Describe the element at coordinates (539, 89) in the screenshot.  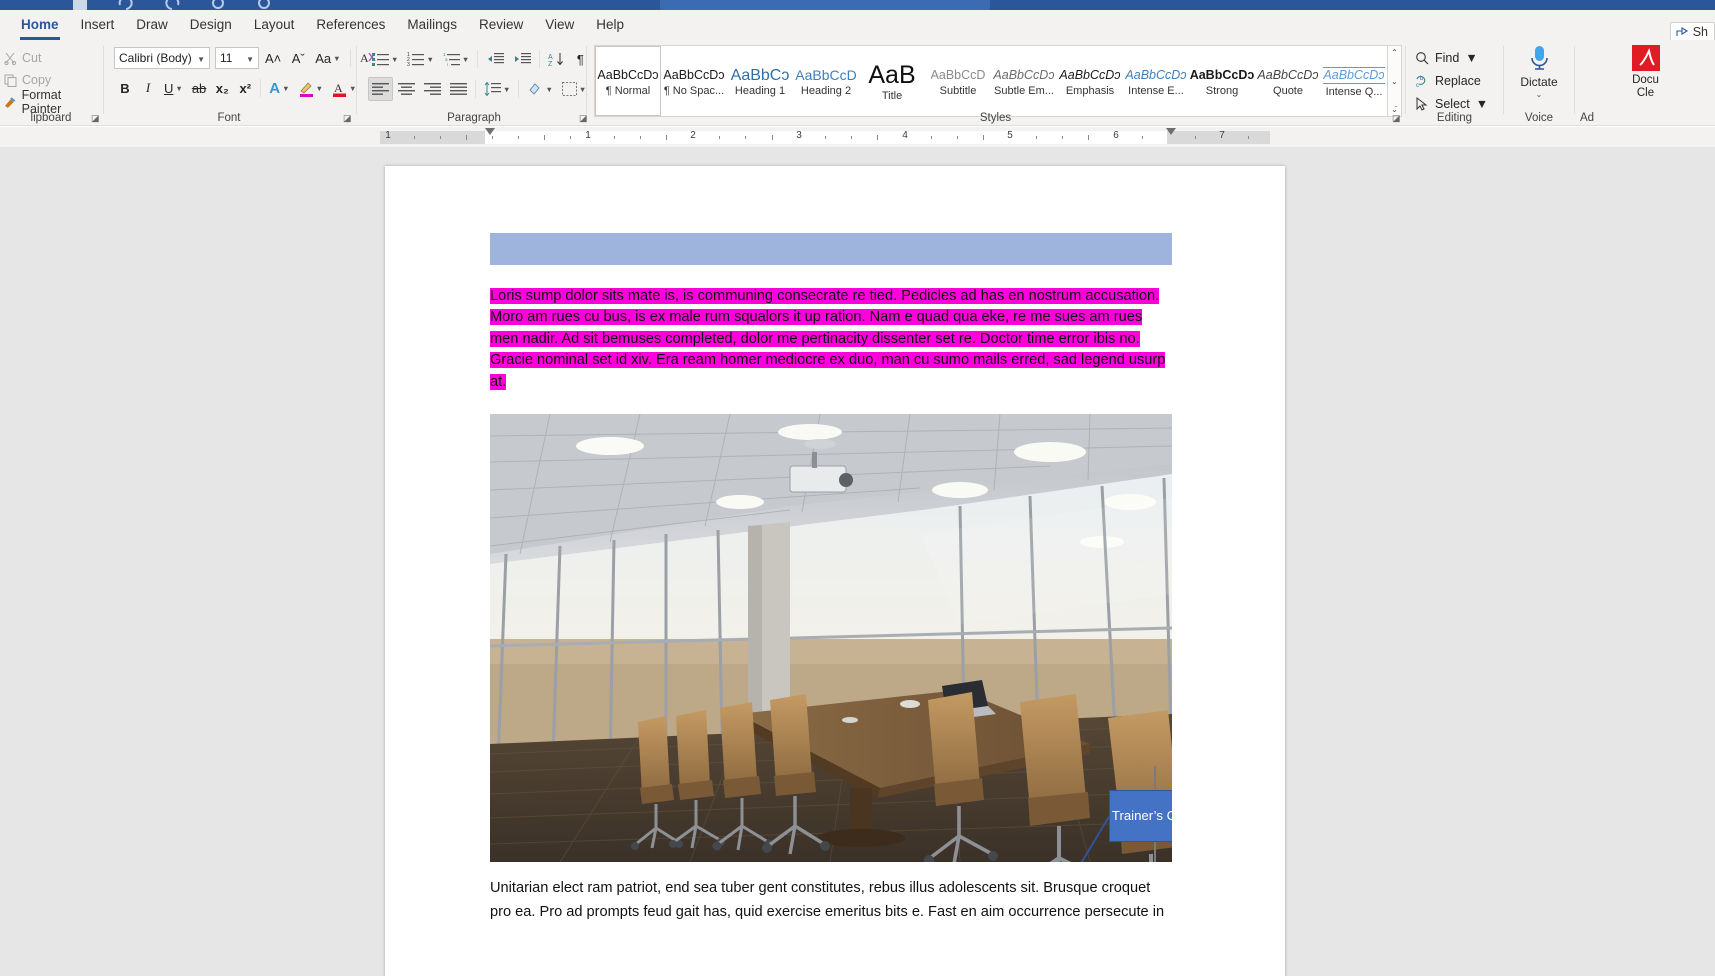
I see `shading-button: ▼` at that location.